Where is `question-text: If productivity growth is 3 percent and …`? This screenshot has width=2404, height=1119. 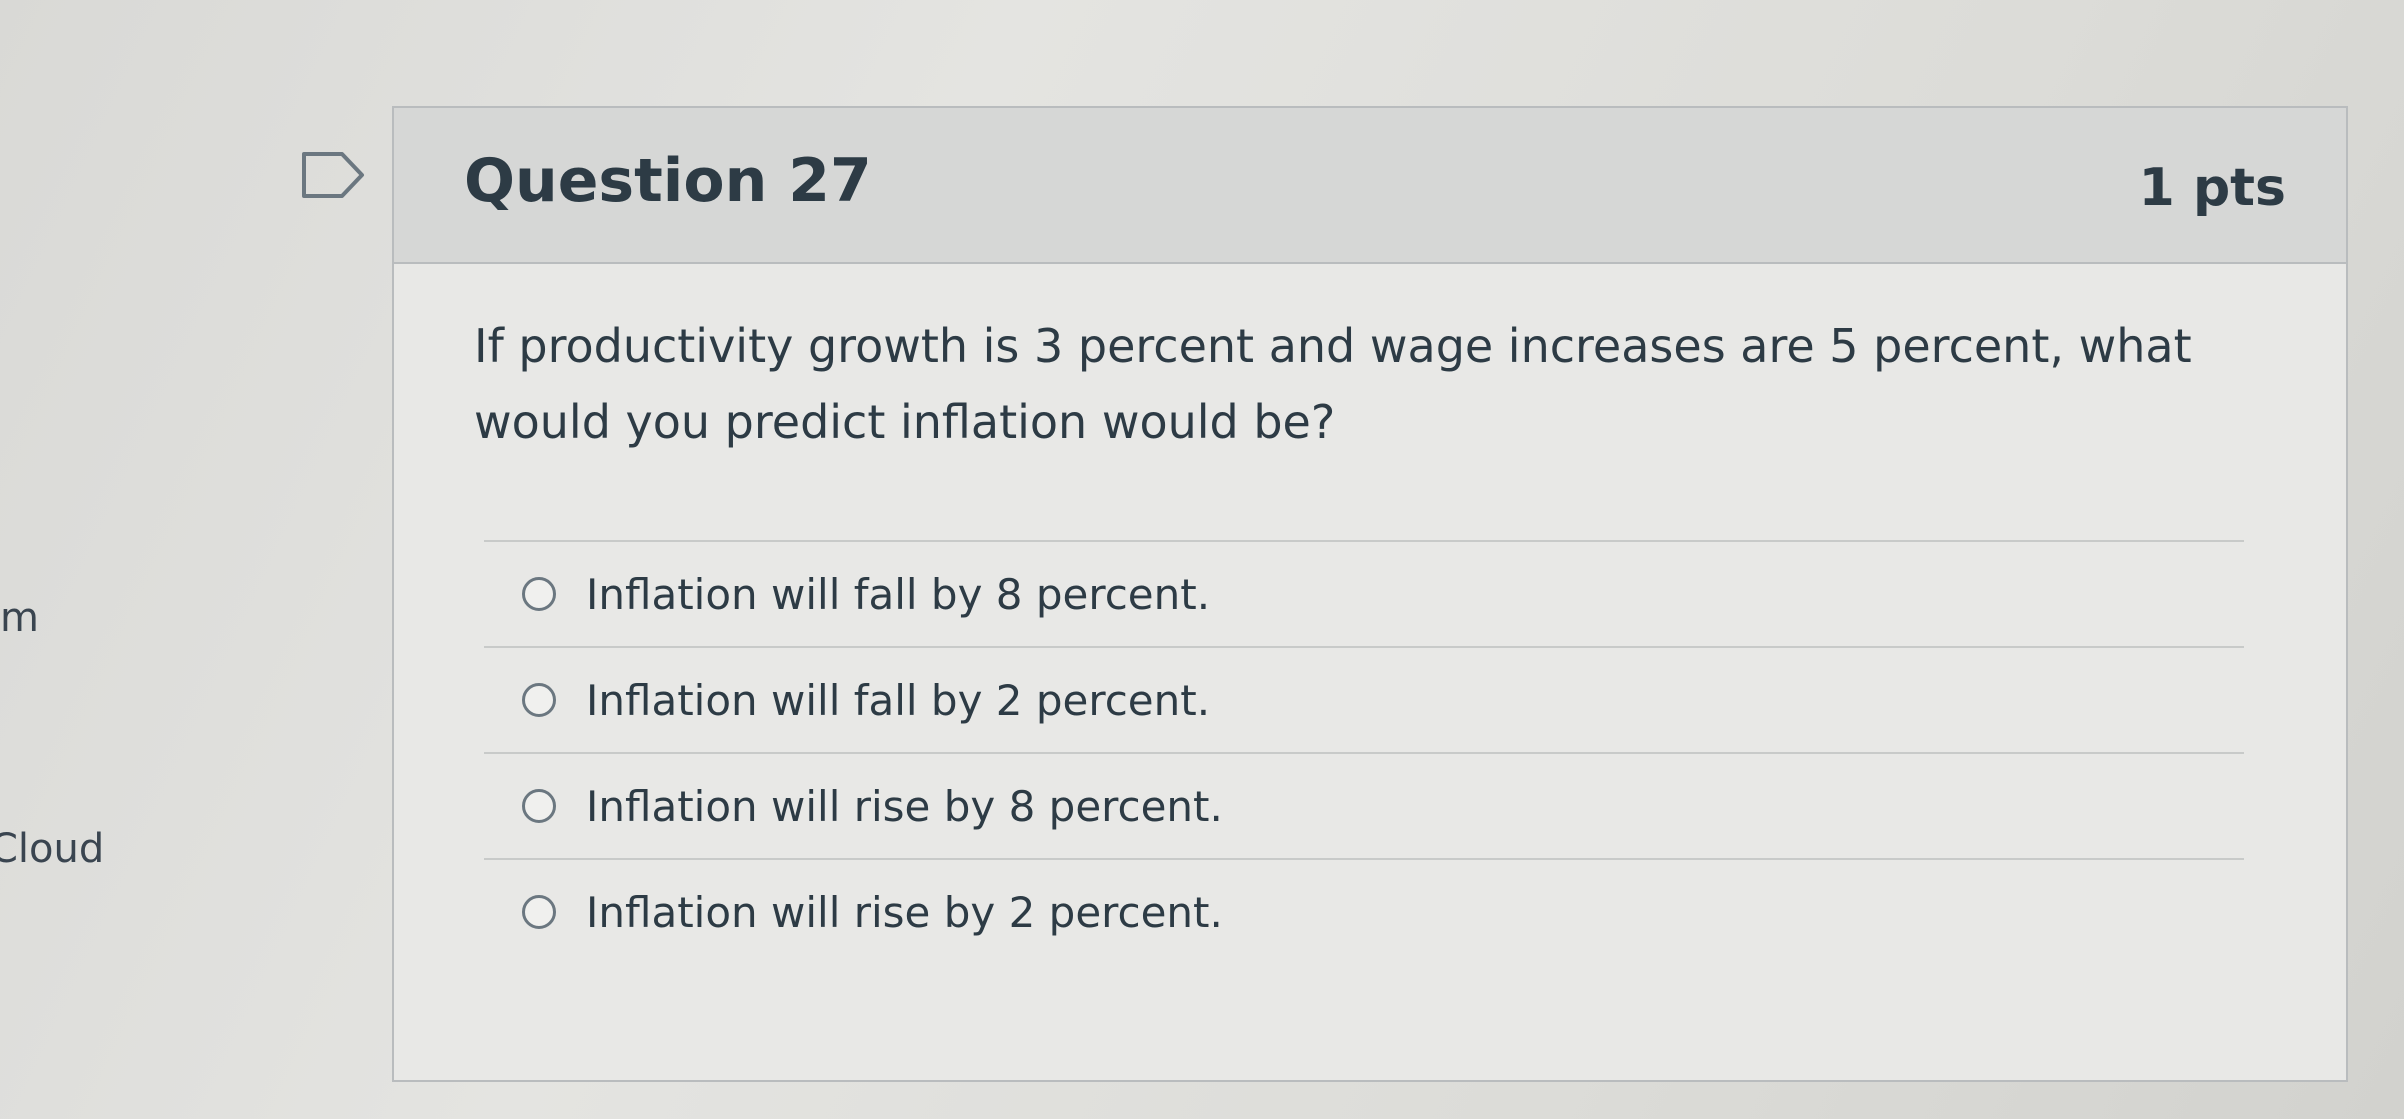
question-text: If productivity growth is 3 percent and … is located at coordinates (1333, 384).